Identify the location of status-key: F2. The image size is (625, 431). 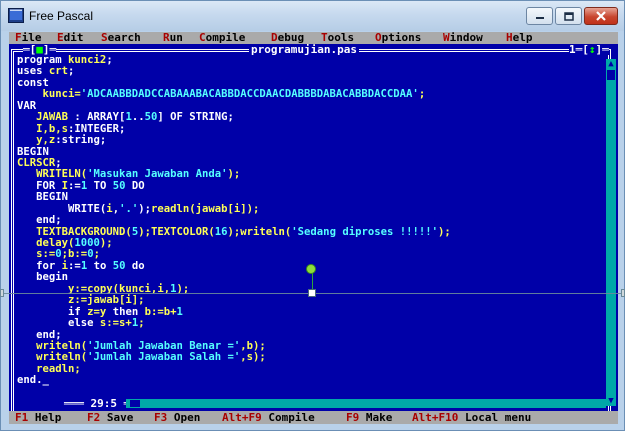
(94, 417).